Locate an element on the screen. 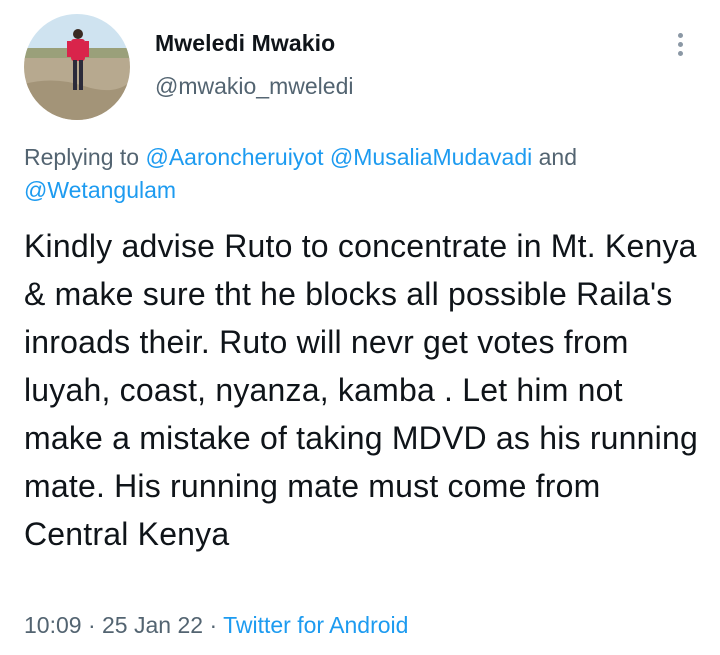  mention-link: @Aaroncheruiyot is located at coordinates (234, 157).